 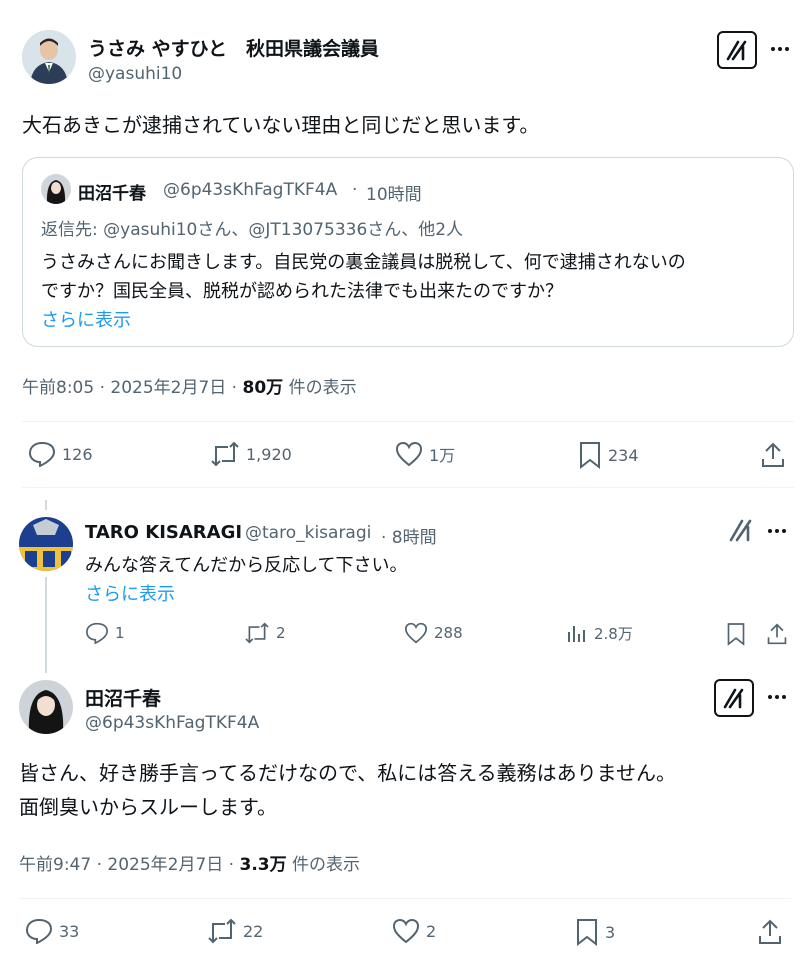 I want to click on repost-button: 1,920, so click(x=251, y=454).